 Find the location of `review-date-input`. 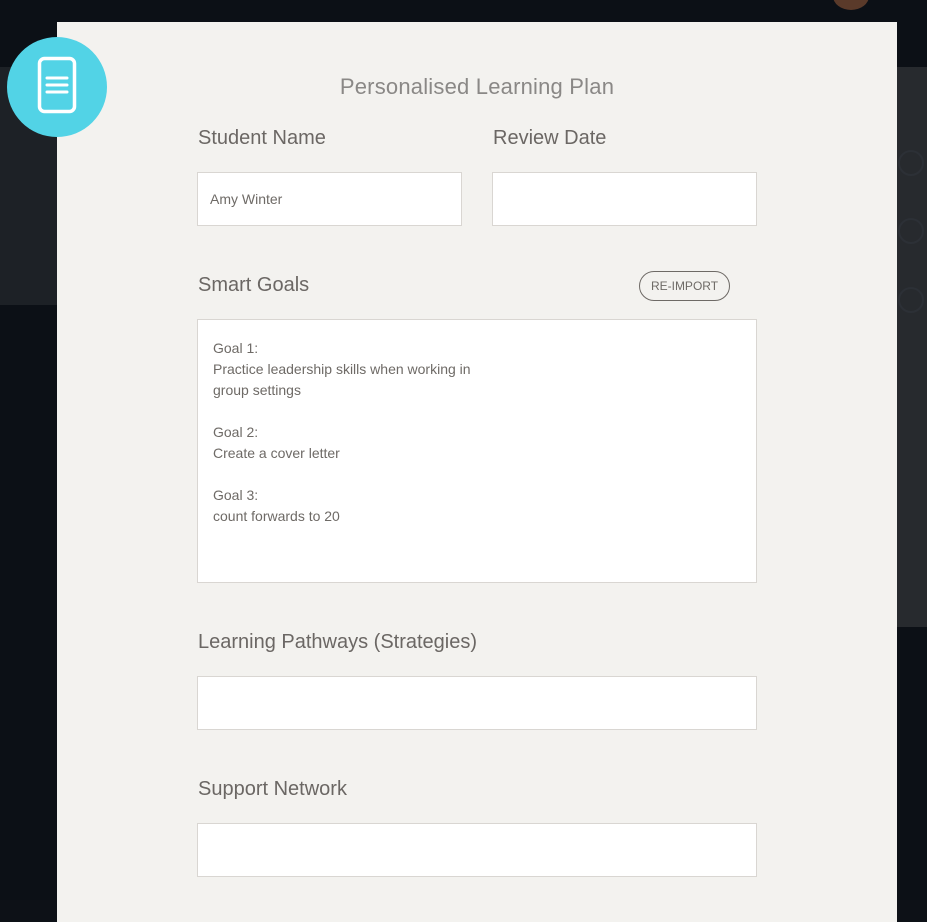

review-date-input is located at coordinates (624, 199).